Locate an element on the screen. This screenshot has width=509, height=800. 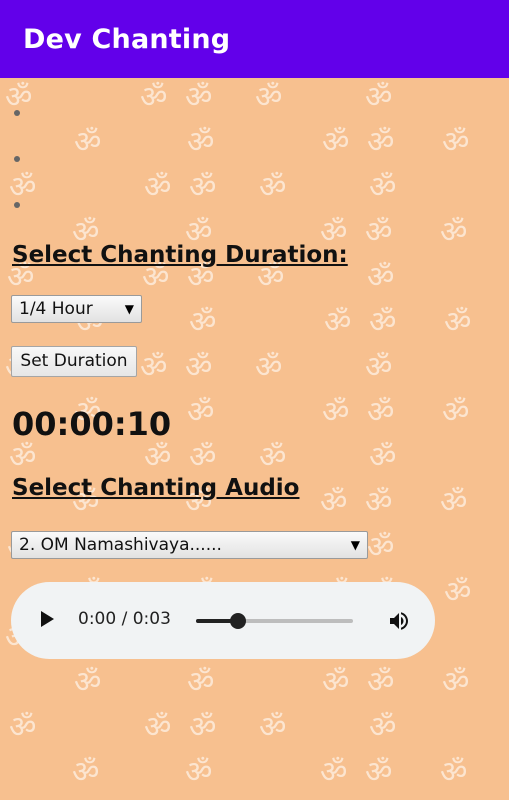
app-bar: Dev Chanting is located at coordinates (254, 39).